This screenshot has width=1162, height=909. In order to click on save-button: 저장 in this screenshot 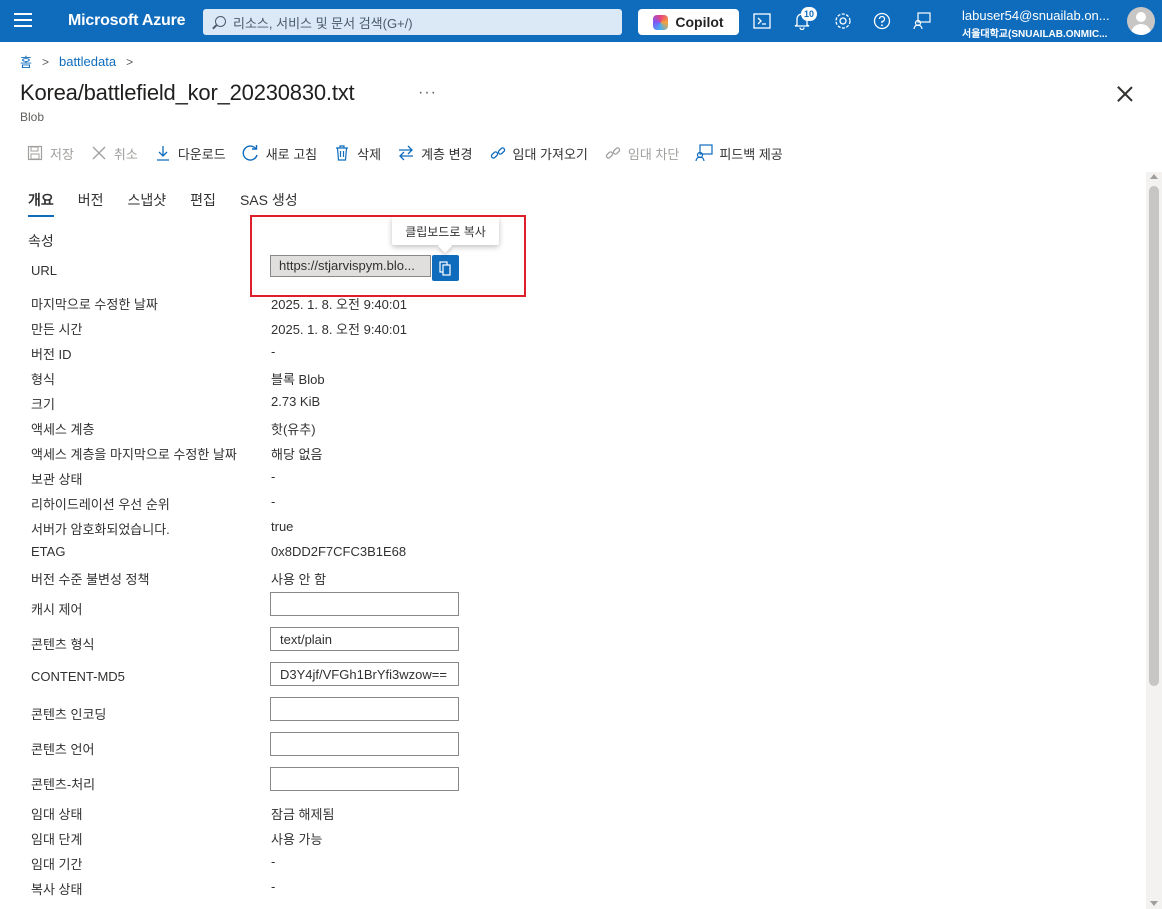, I will do `click(50, 153)`.